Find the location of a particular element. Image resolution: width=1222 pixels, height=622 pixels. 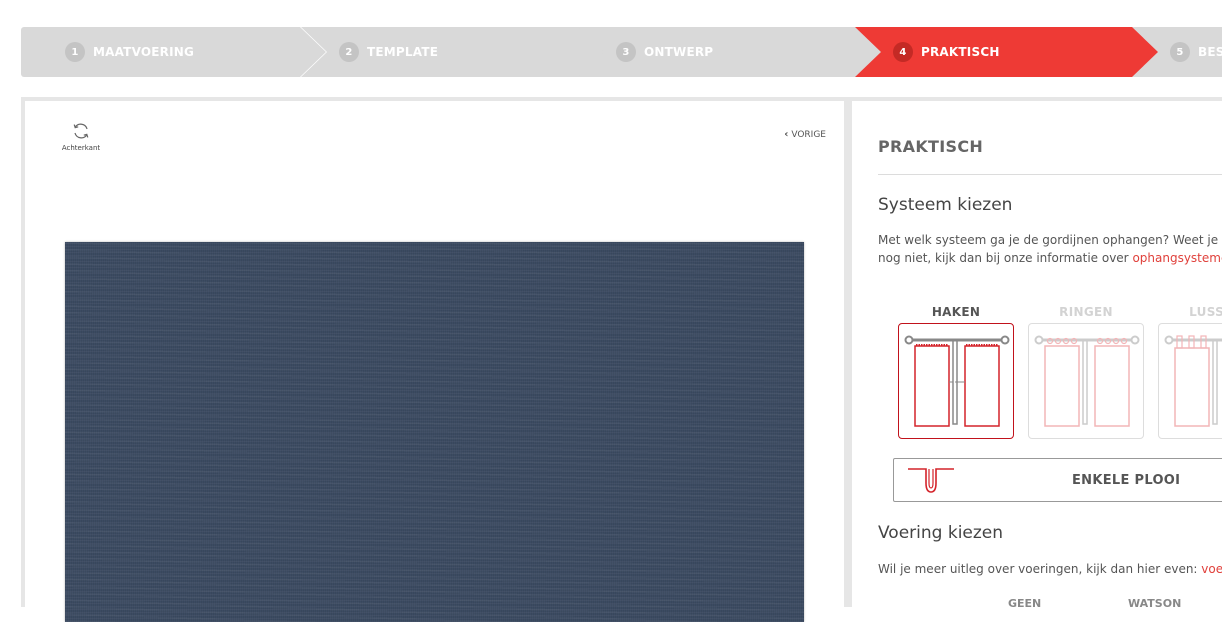

step-label: ONTWERP is located at coordinates (679, 52).